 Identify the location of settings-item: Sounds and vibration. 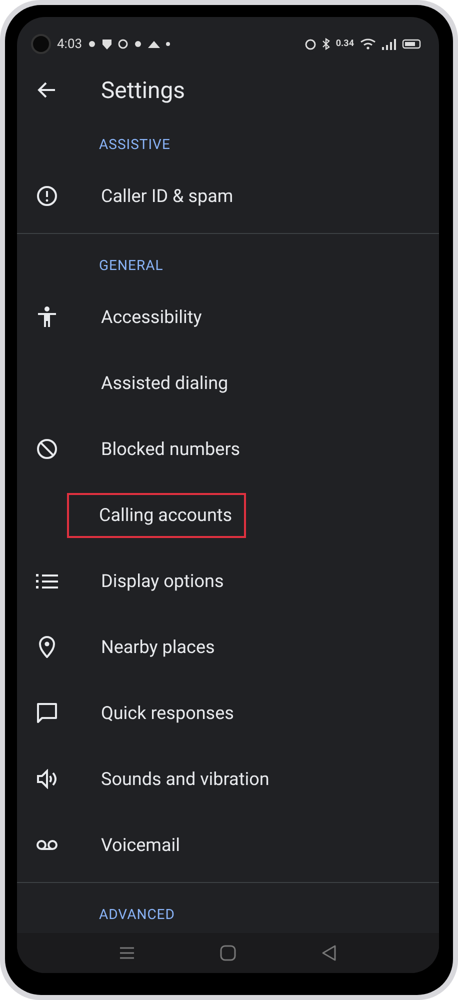
(228, 779).